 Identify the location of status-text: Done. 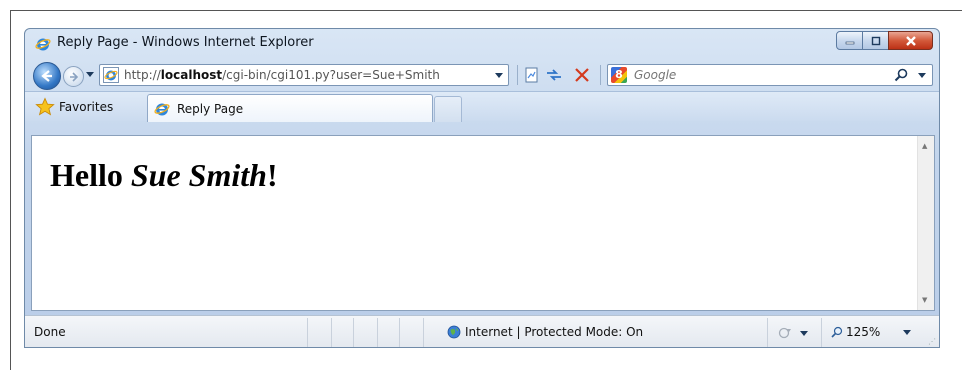
(50, 332).